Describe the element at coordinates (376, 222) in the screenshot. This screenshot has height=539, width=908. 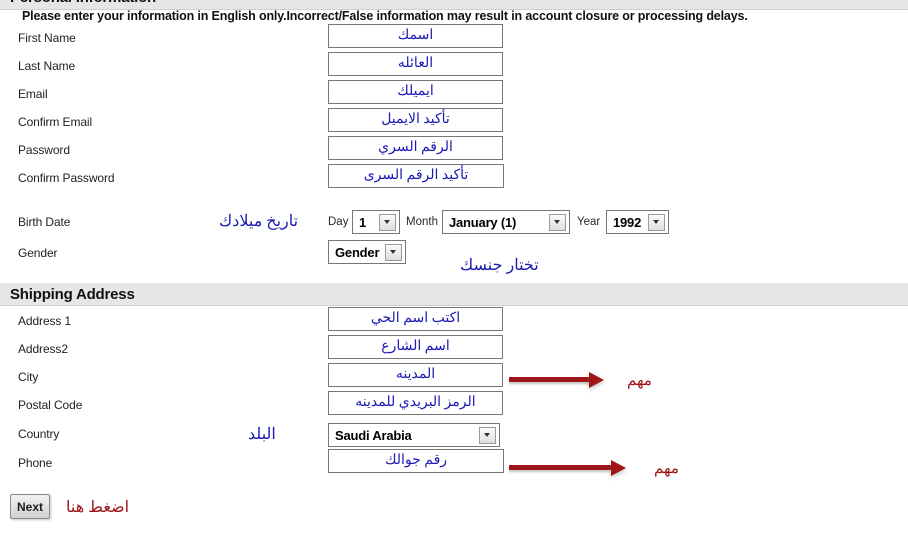
I see `select-birth-day: 1` at that location.